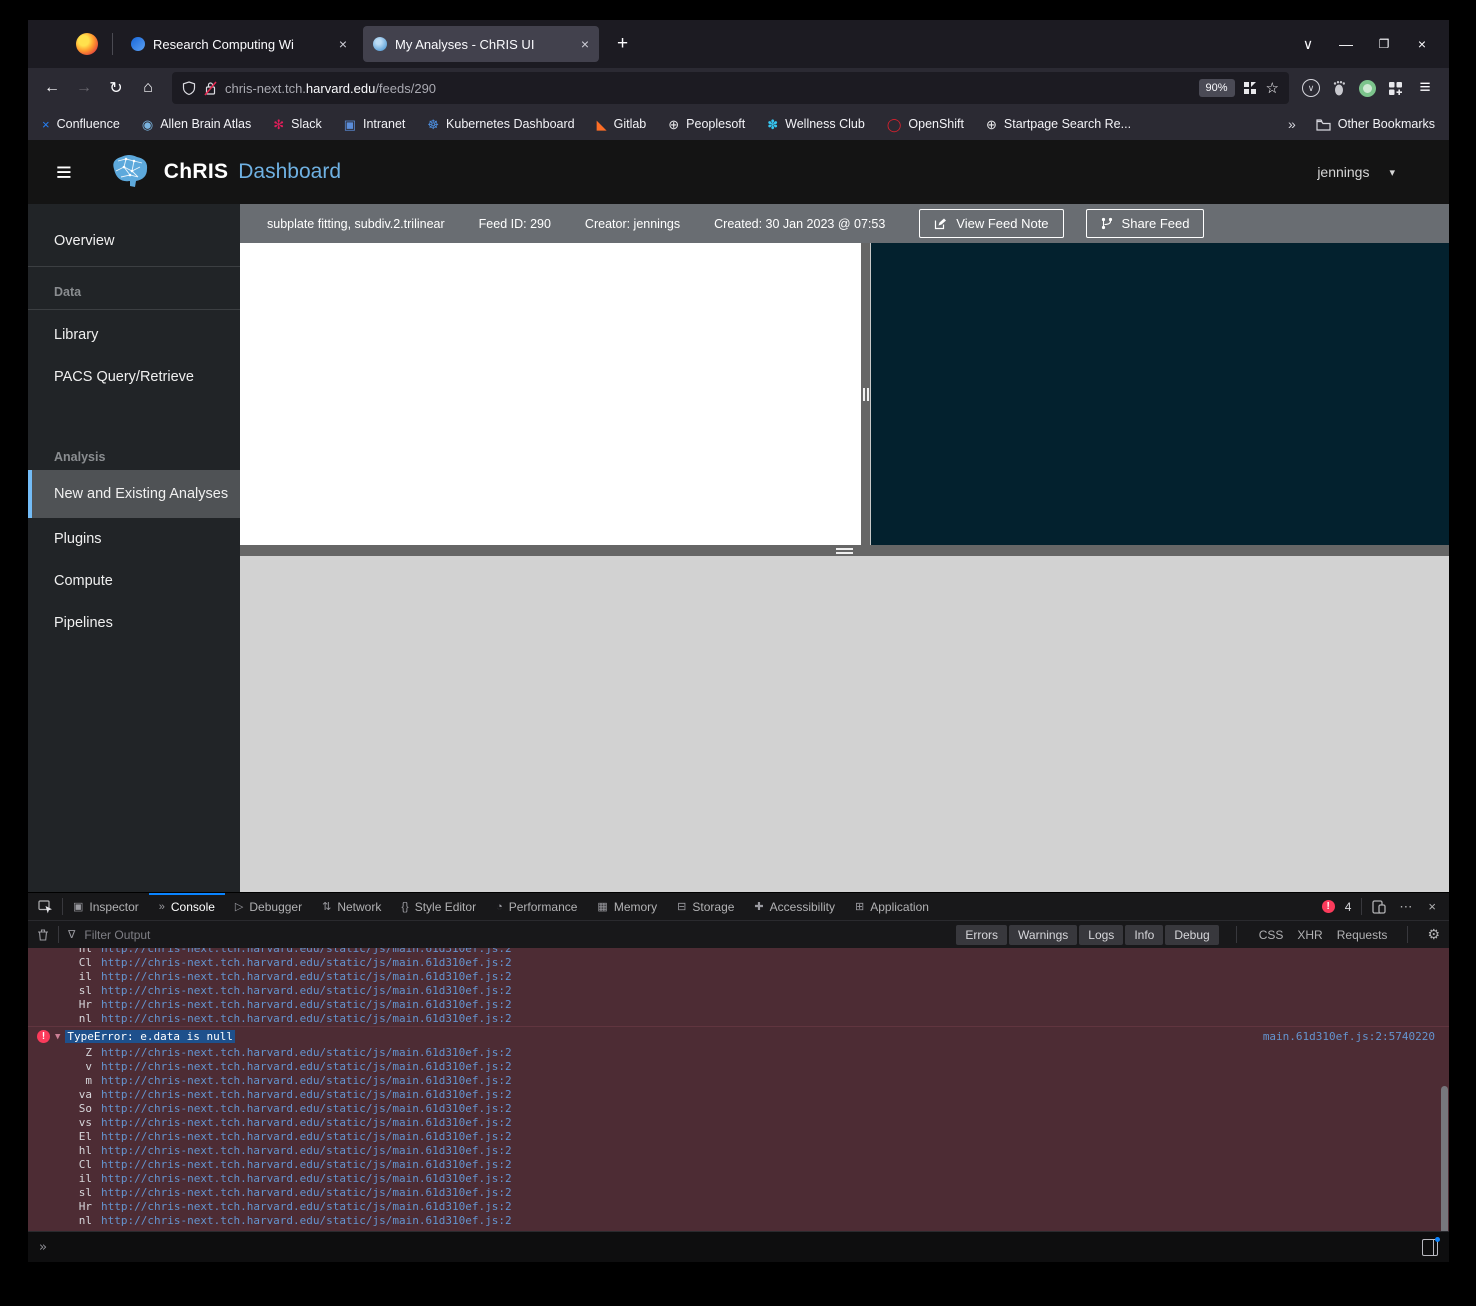 This screenshot has height=1306, width=1476. Describe the element at coordinates (1145, 223) in the screenshot. I see `share-feed-button: Share Feed` at that location.